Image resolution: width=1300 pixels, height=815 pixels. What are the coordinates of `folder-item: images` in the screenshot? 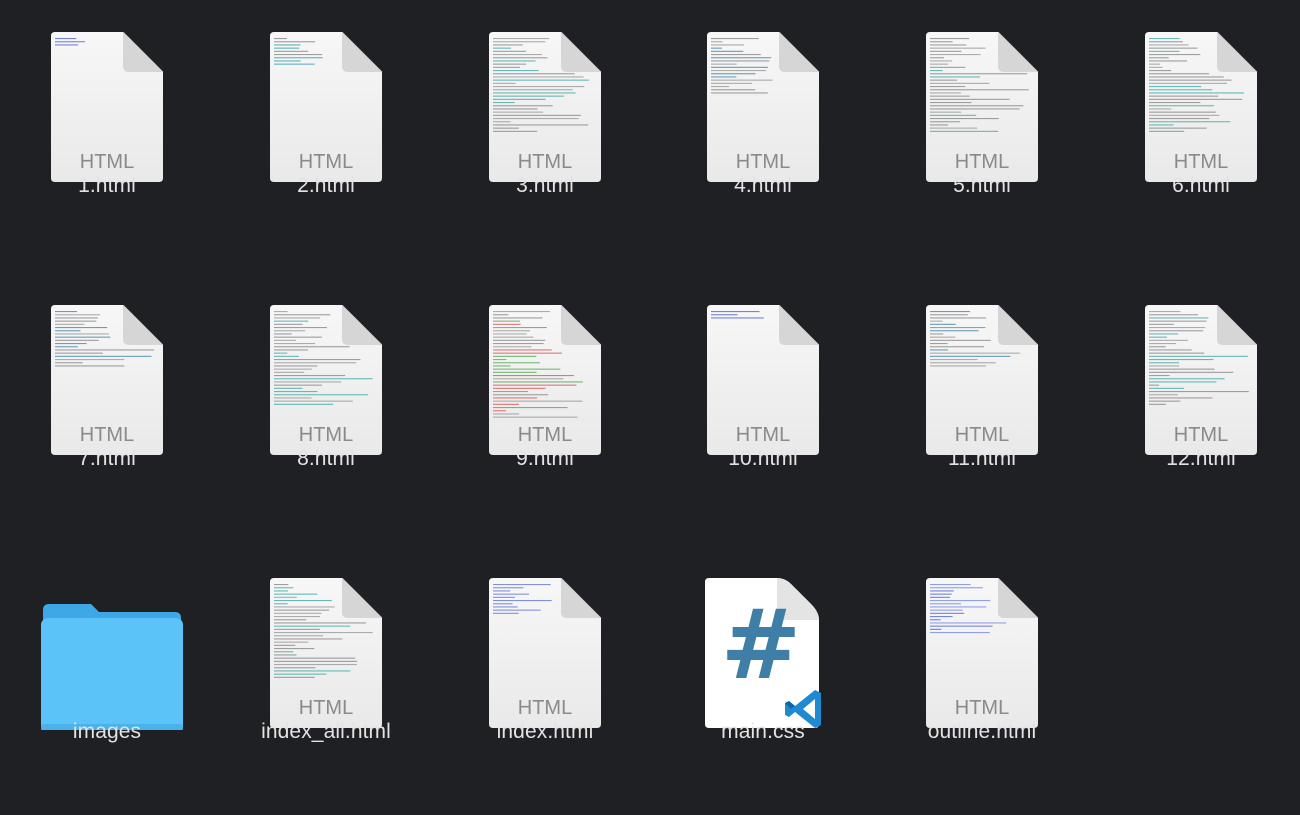 It's located at (107, 666).